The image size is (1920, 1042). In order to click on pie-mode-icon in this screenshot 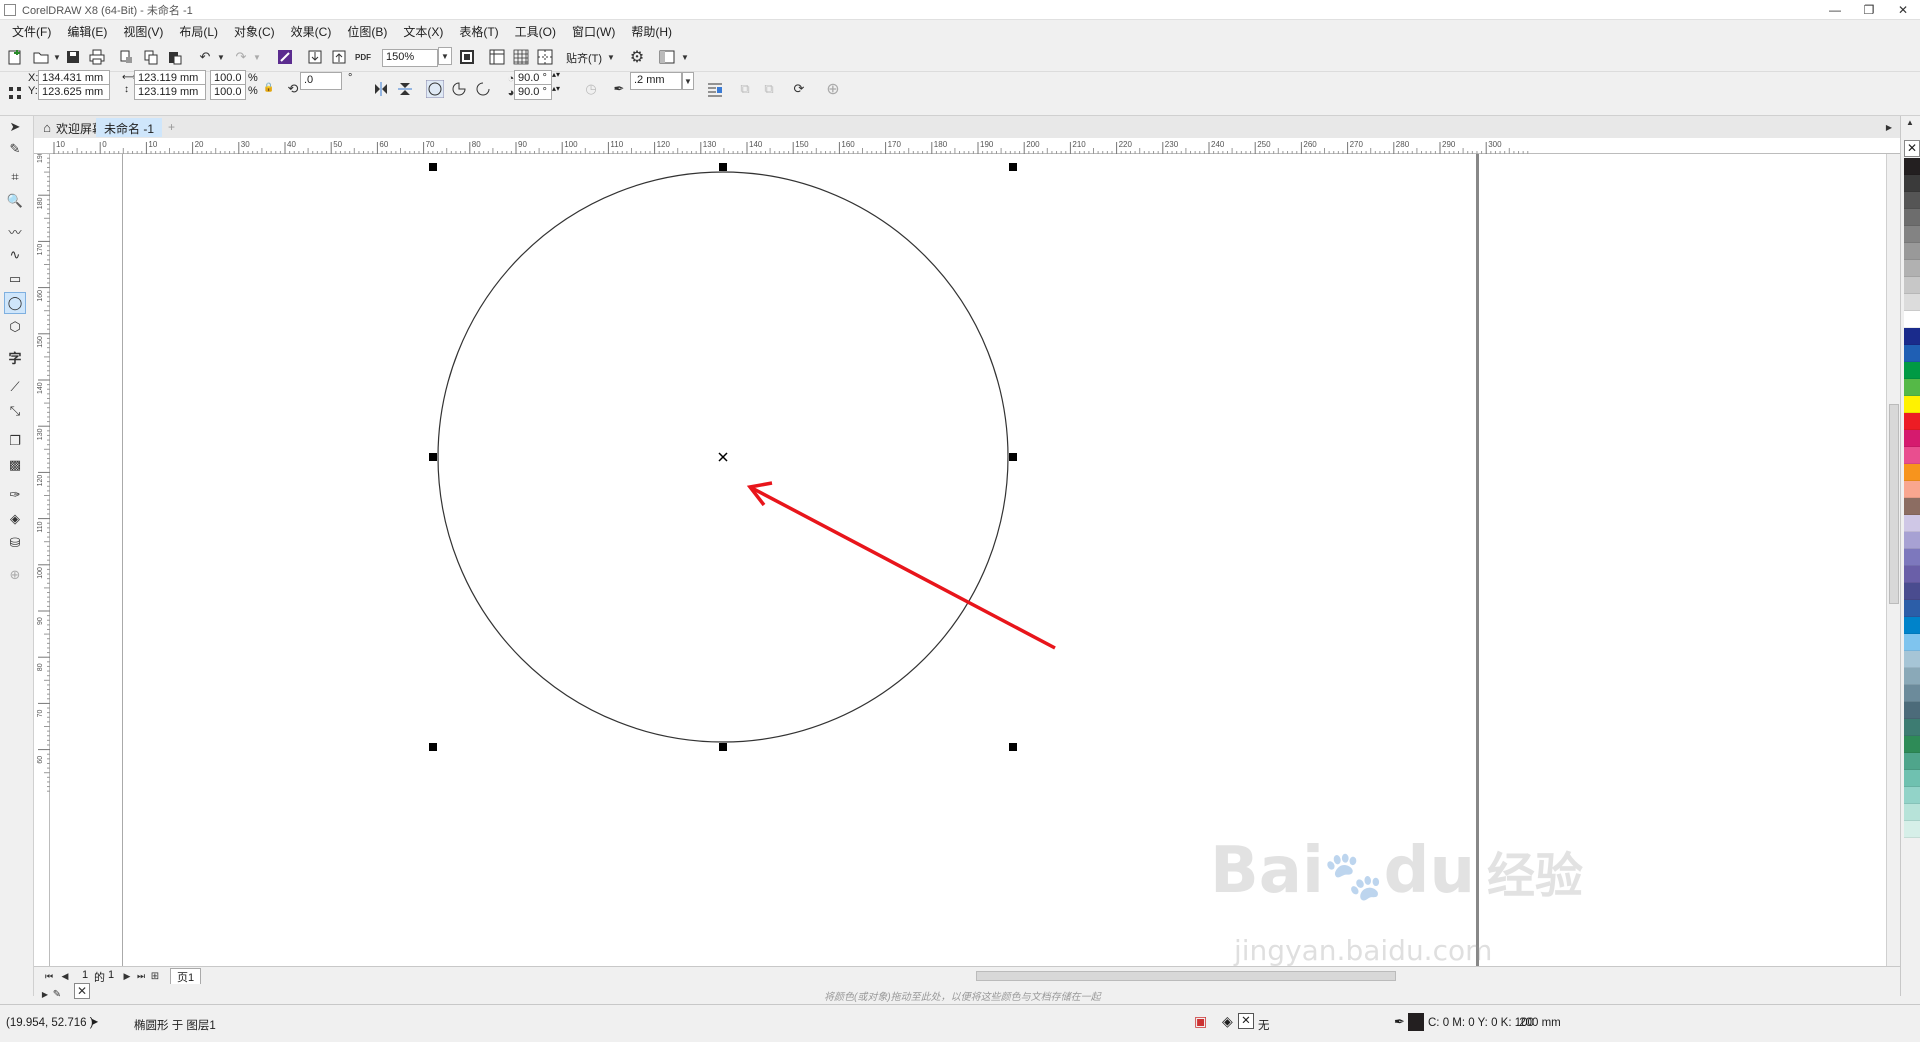, I will do `click(459, 89)`.